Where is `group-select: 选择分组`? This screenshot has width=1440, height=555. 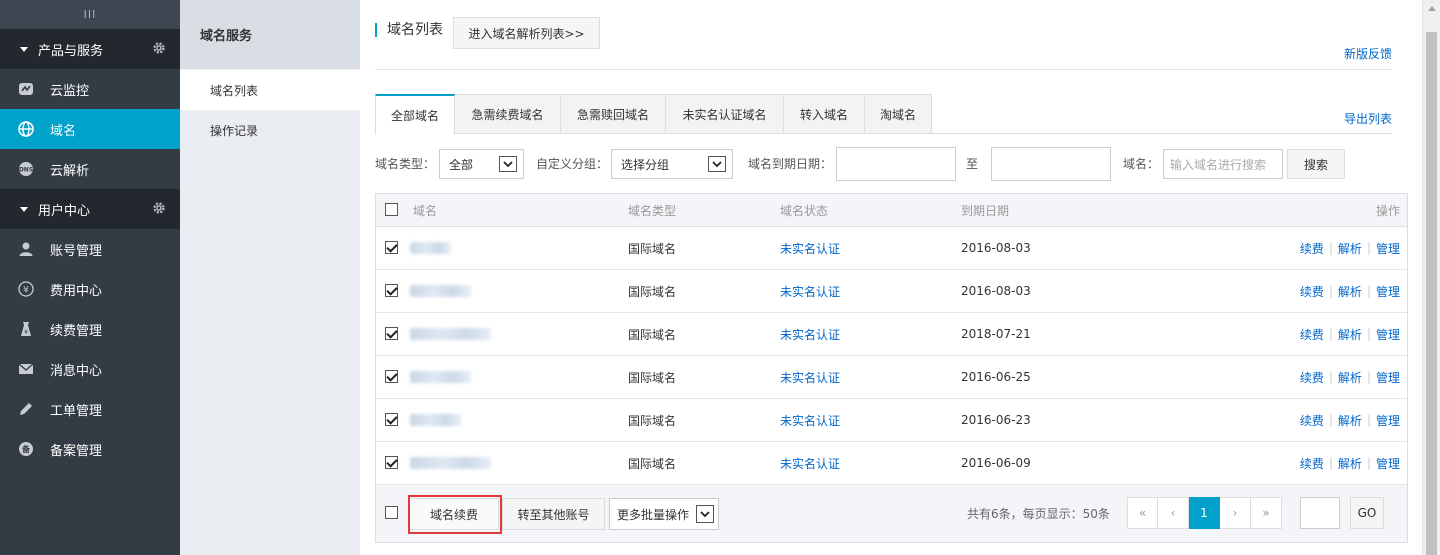 group-select: 选择分组 is located at coordinates (672, 164).